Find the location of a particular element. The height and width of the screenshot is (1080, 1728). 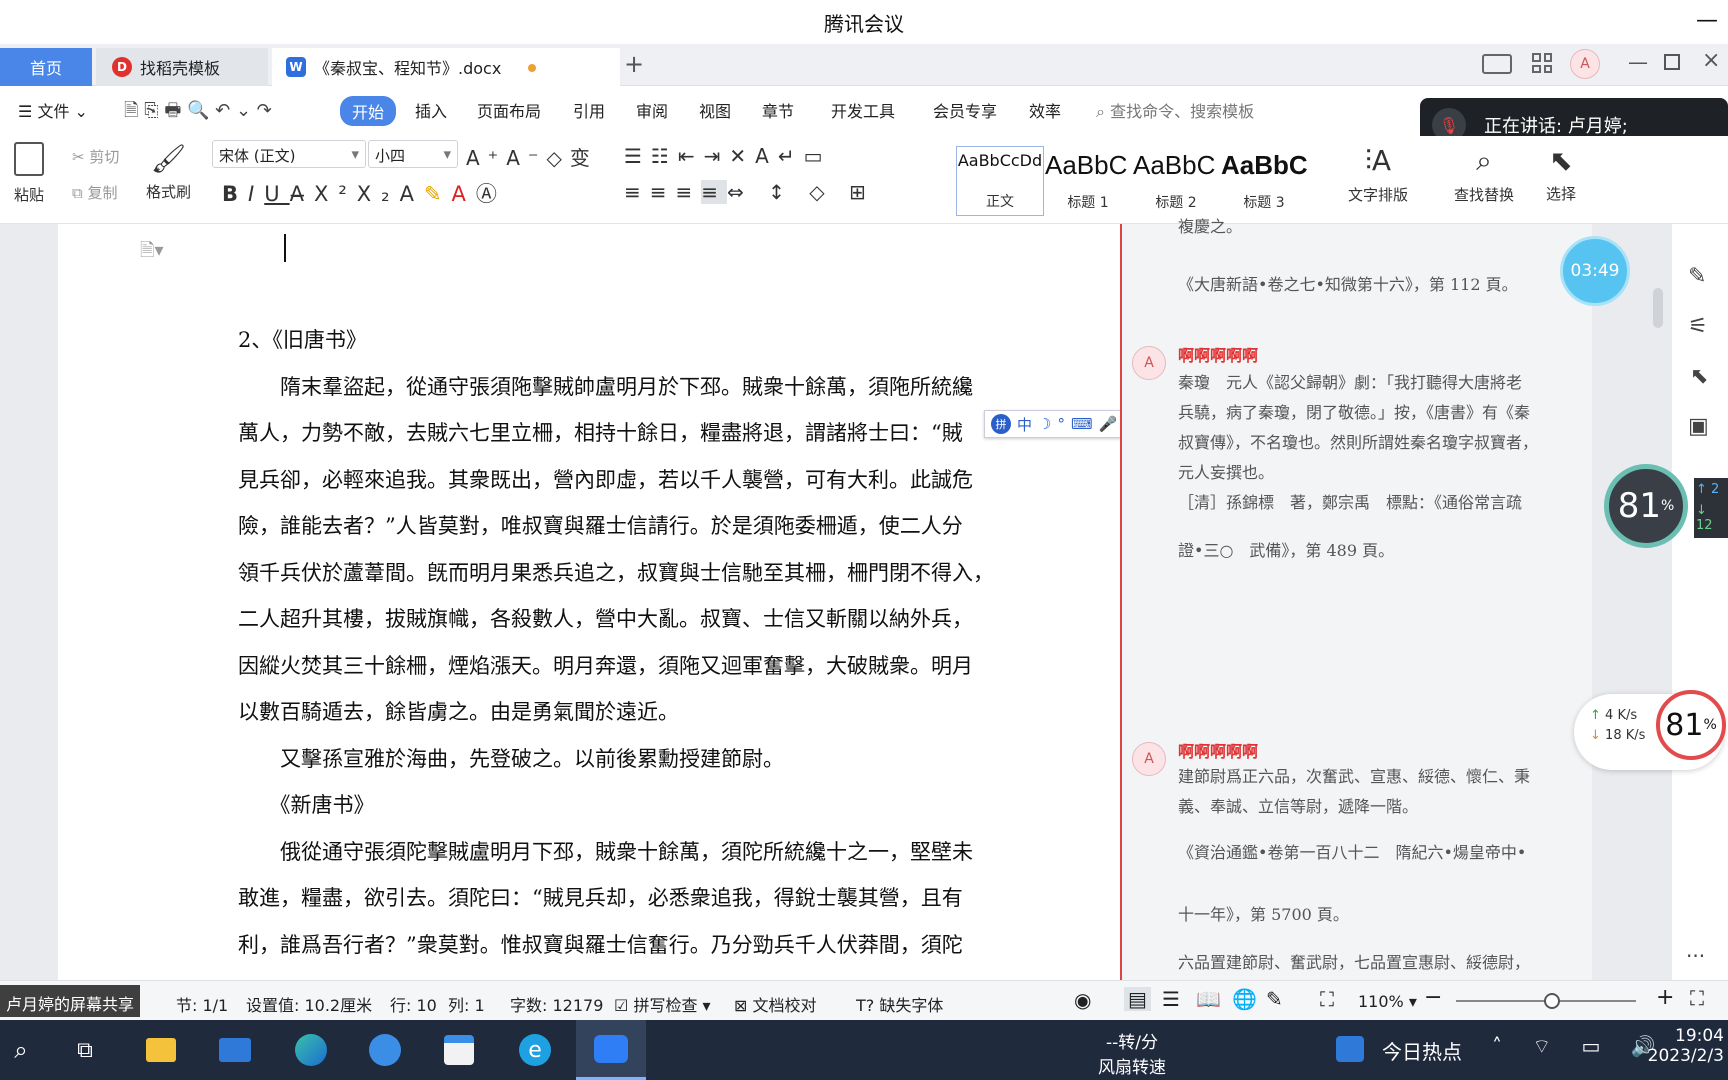

menu-developer: 开发工具 is located at coordinates (863, 110).